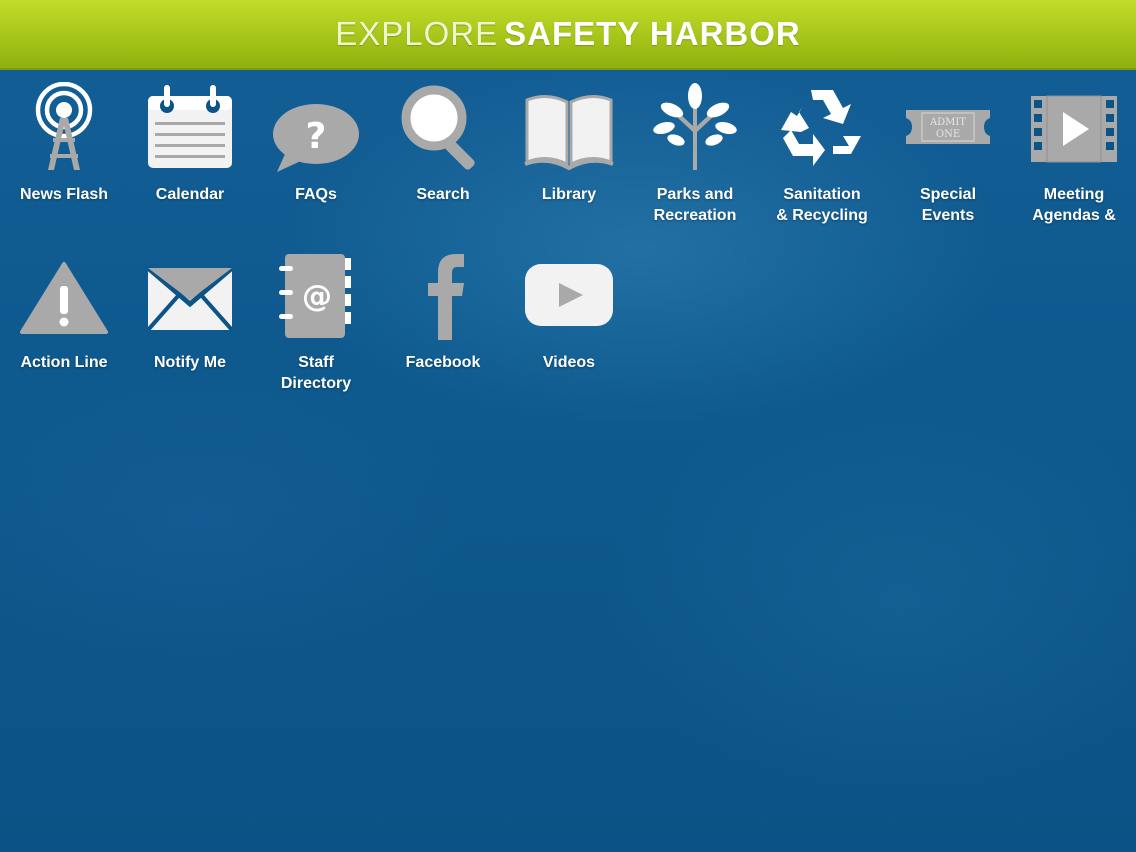  What do you see at coordinates (569, 362) in the screenshot?
I see `tile-label: Videos` at bounding box center [569, 362].